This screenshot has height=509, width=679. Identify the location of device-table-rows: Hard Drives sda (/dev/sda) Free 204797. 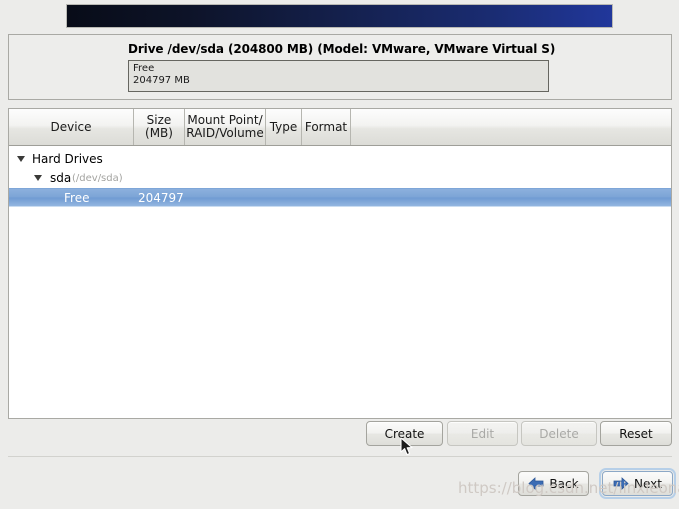
(340, 178).